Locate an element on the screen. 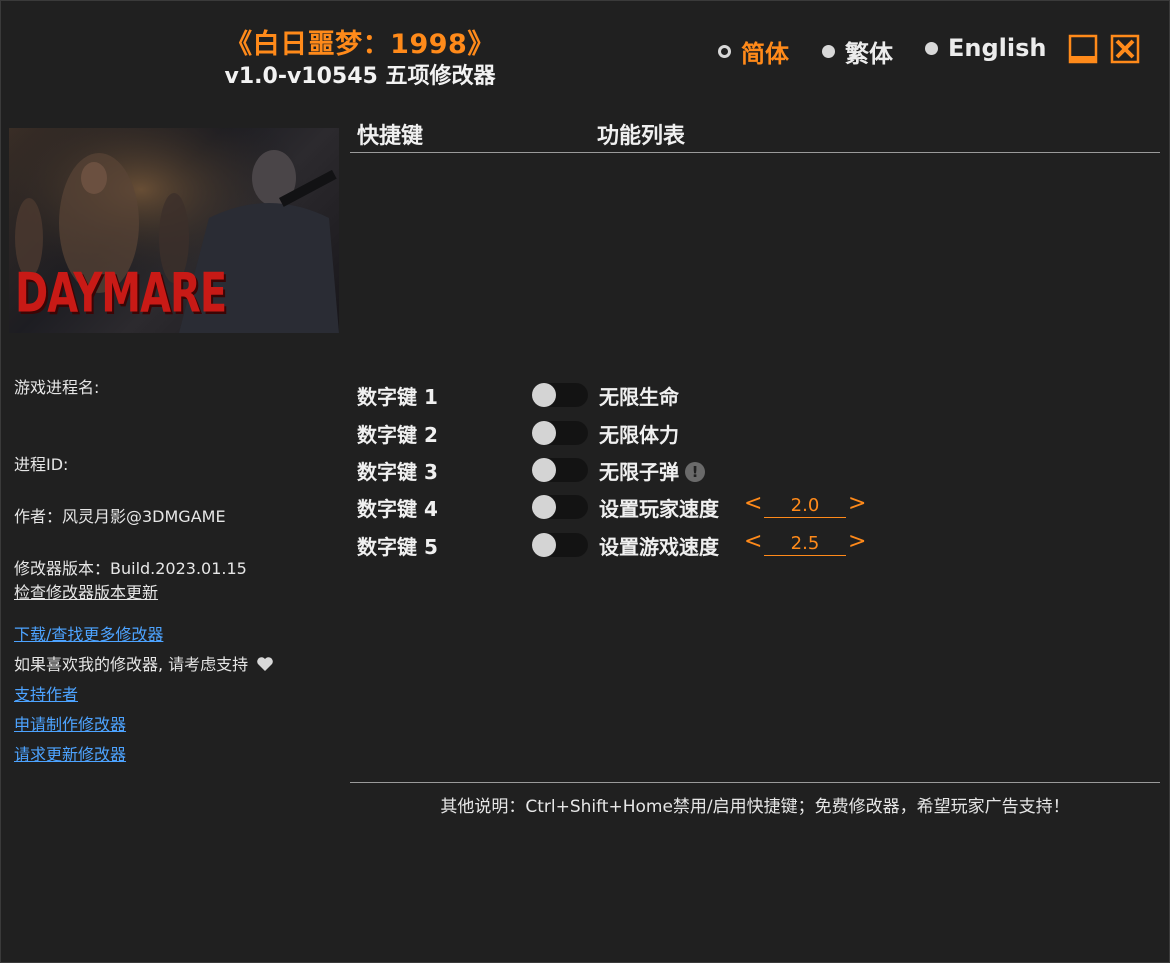 The image size is (1170, 963). check-update-link: 检查修改器版本更新 is located at coordinates (86, 591).